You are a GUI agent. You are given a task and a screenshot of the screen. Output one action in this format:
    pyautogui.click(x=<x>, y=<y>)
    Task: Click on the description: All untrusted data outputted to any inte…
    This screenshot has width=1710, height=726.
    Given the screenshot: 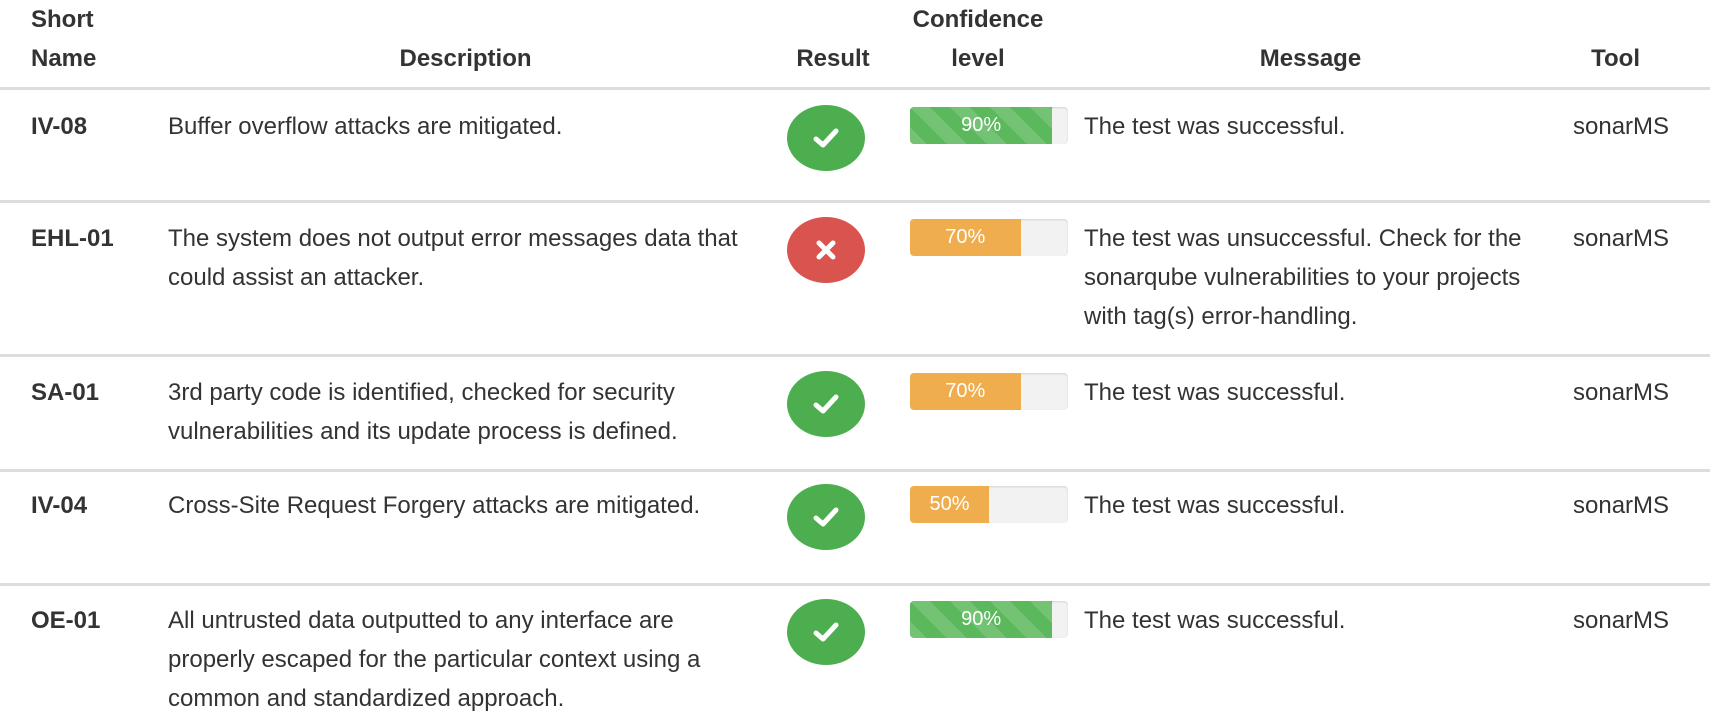 What is the action you would take?
    pyautogui.click(x=434, y=659)
    